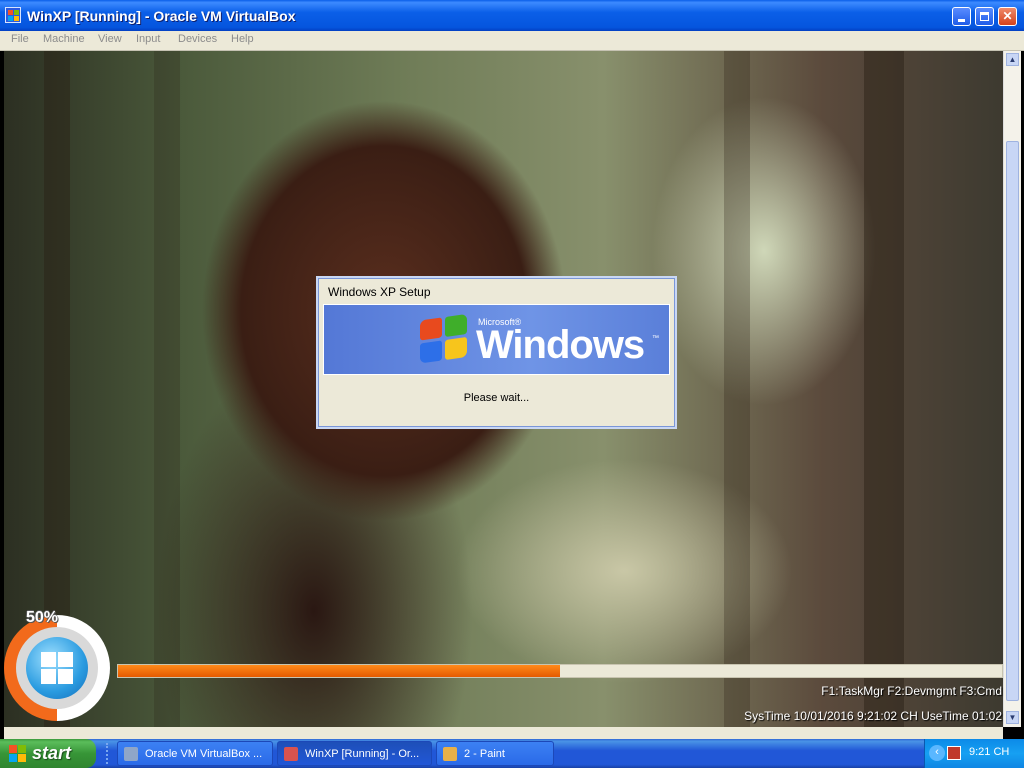 This screenshot has height=768, width=1024. I want to click on menu-file: File, so click(20, 39).